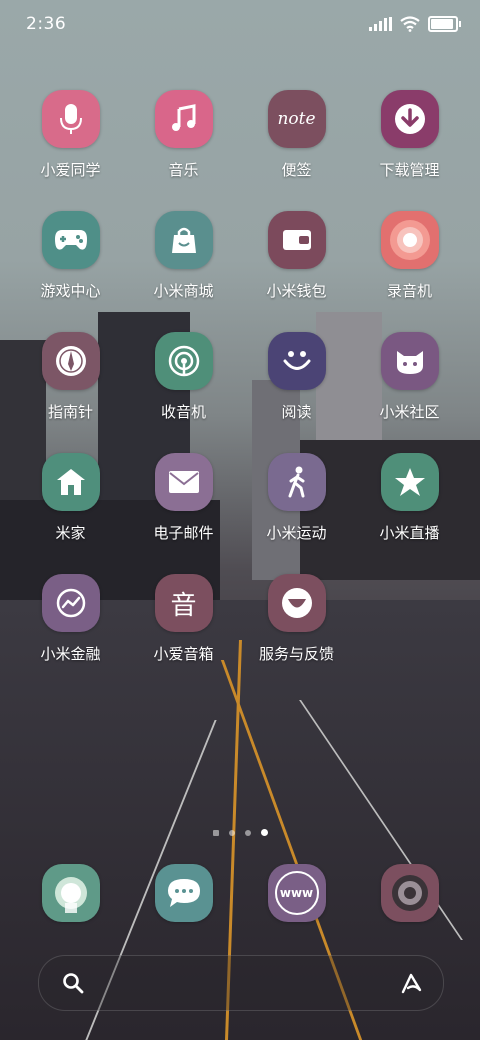 The width and height of the screenshot is (480, 1040). I want to click on app-label: 米家, so click(70, 533).